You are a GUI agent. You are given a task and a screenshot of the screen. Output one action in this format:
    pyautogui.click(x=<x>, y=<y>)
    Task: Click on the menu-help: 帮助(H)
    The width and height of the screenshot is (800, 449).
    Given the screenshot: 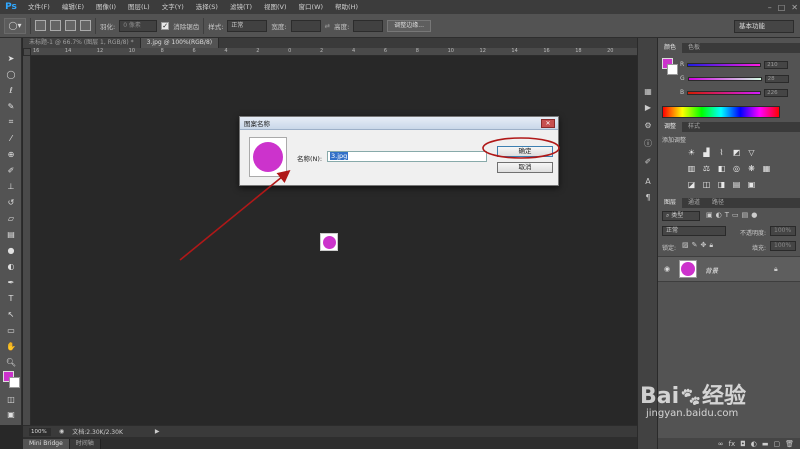 What is the action you would take?
    pyautogui.click(x=346, y=7)
    